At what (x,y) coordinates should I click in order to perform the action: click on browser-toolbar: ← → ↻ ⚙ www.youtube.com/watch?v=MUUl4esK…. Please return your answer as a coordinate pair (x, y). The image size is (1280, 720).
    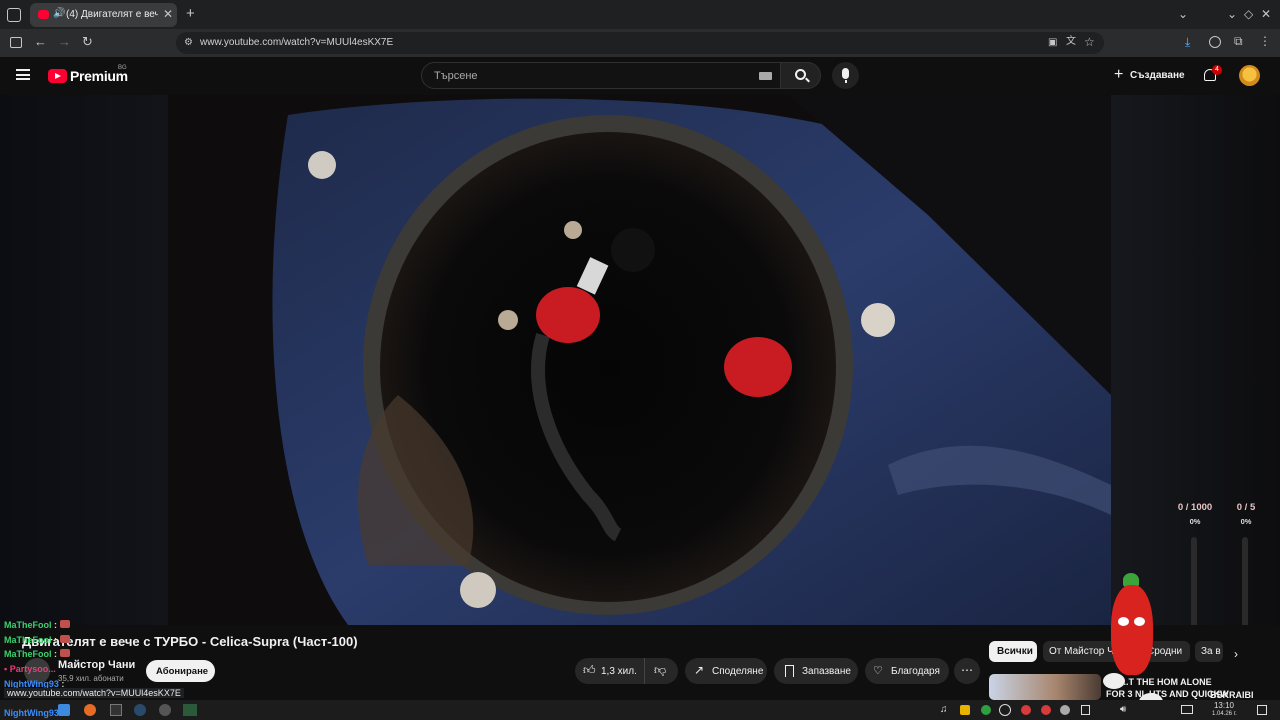
    Looking at the image, I should click on (640, 43).